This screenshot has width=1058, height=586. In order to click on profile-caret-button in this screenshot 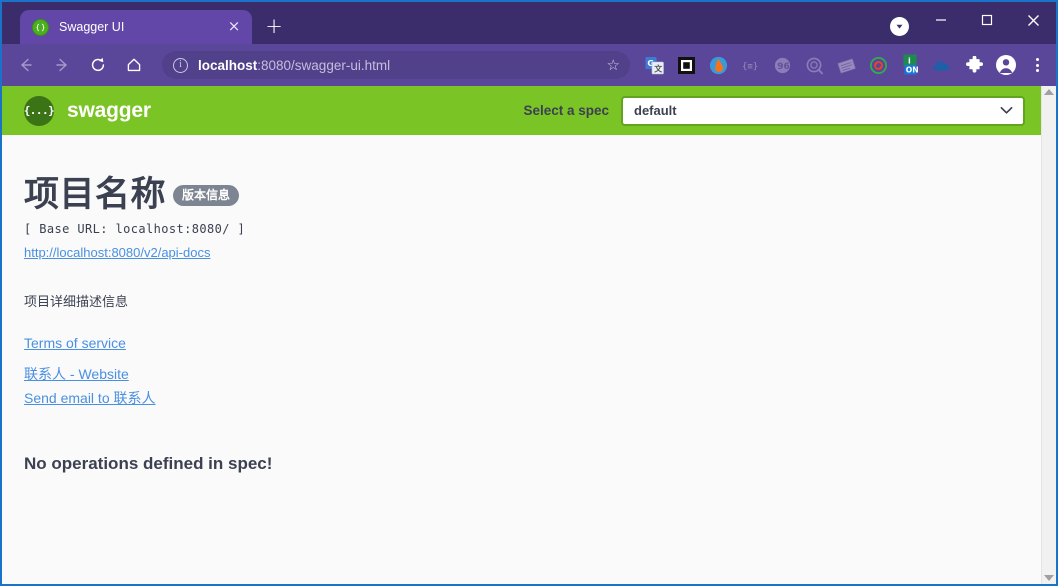, I will do `click(899, 26)`.